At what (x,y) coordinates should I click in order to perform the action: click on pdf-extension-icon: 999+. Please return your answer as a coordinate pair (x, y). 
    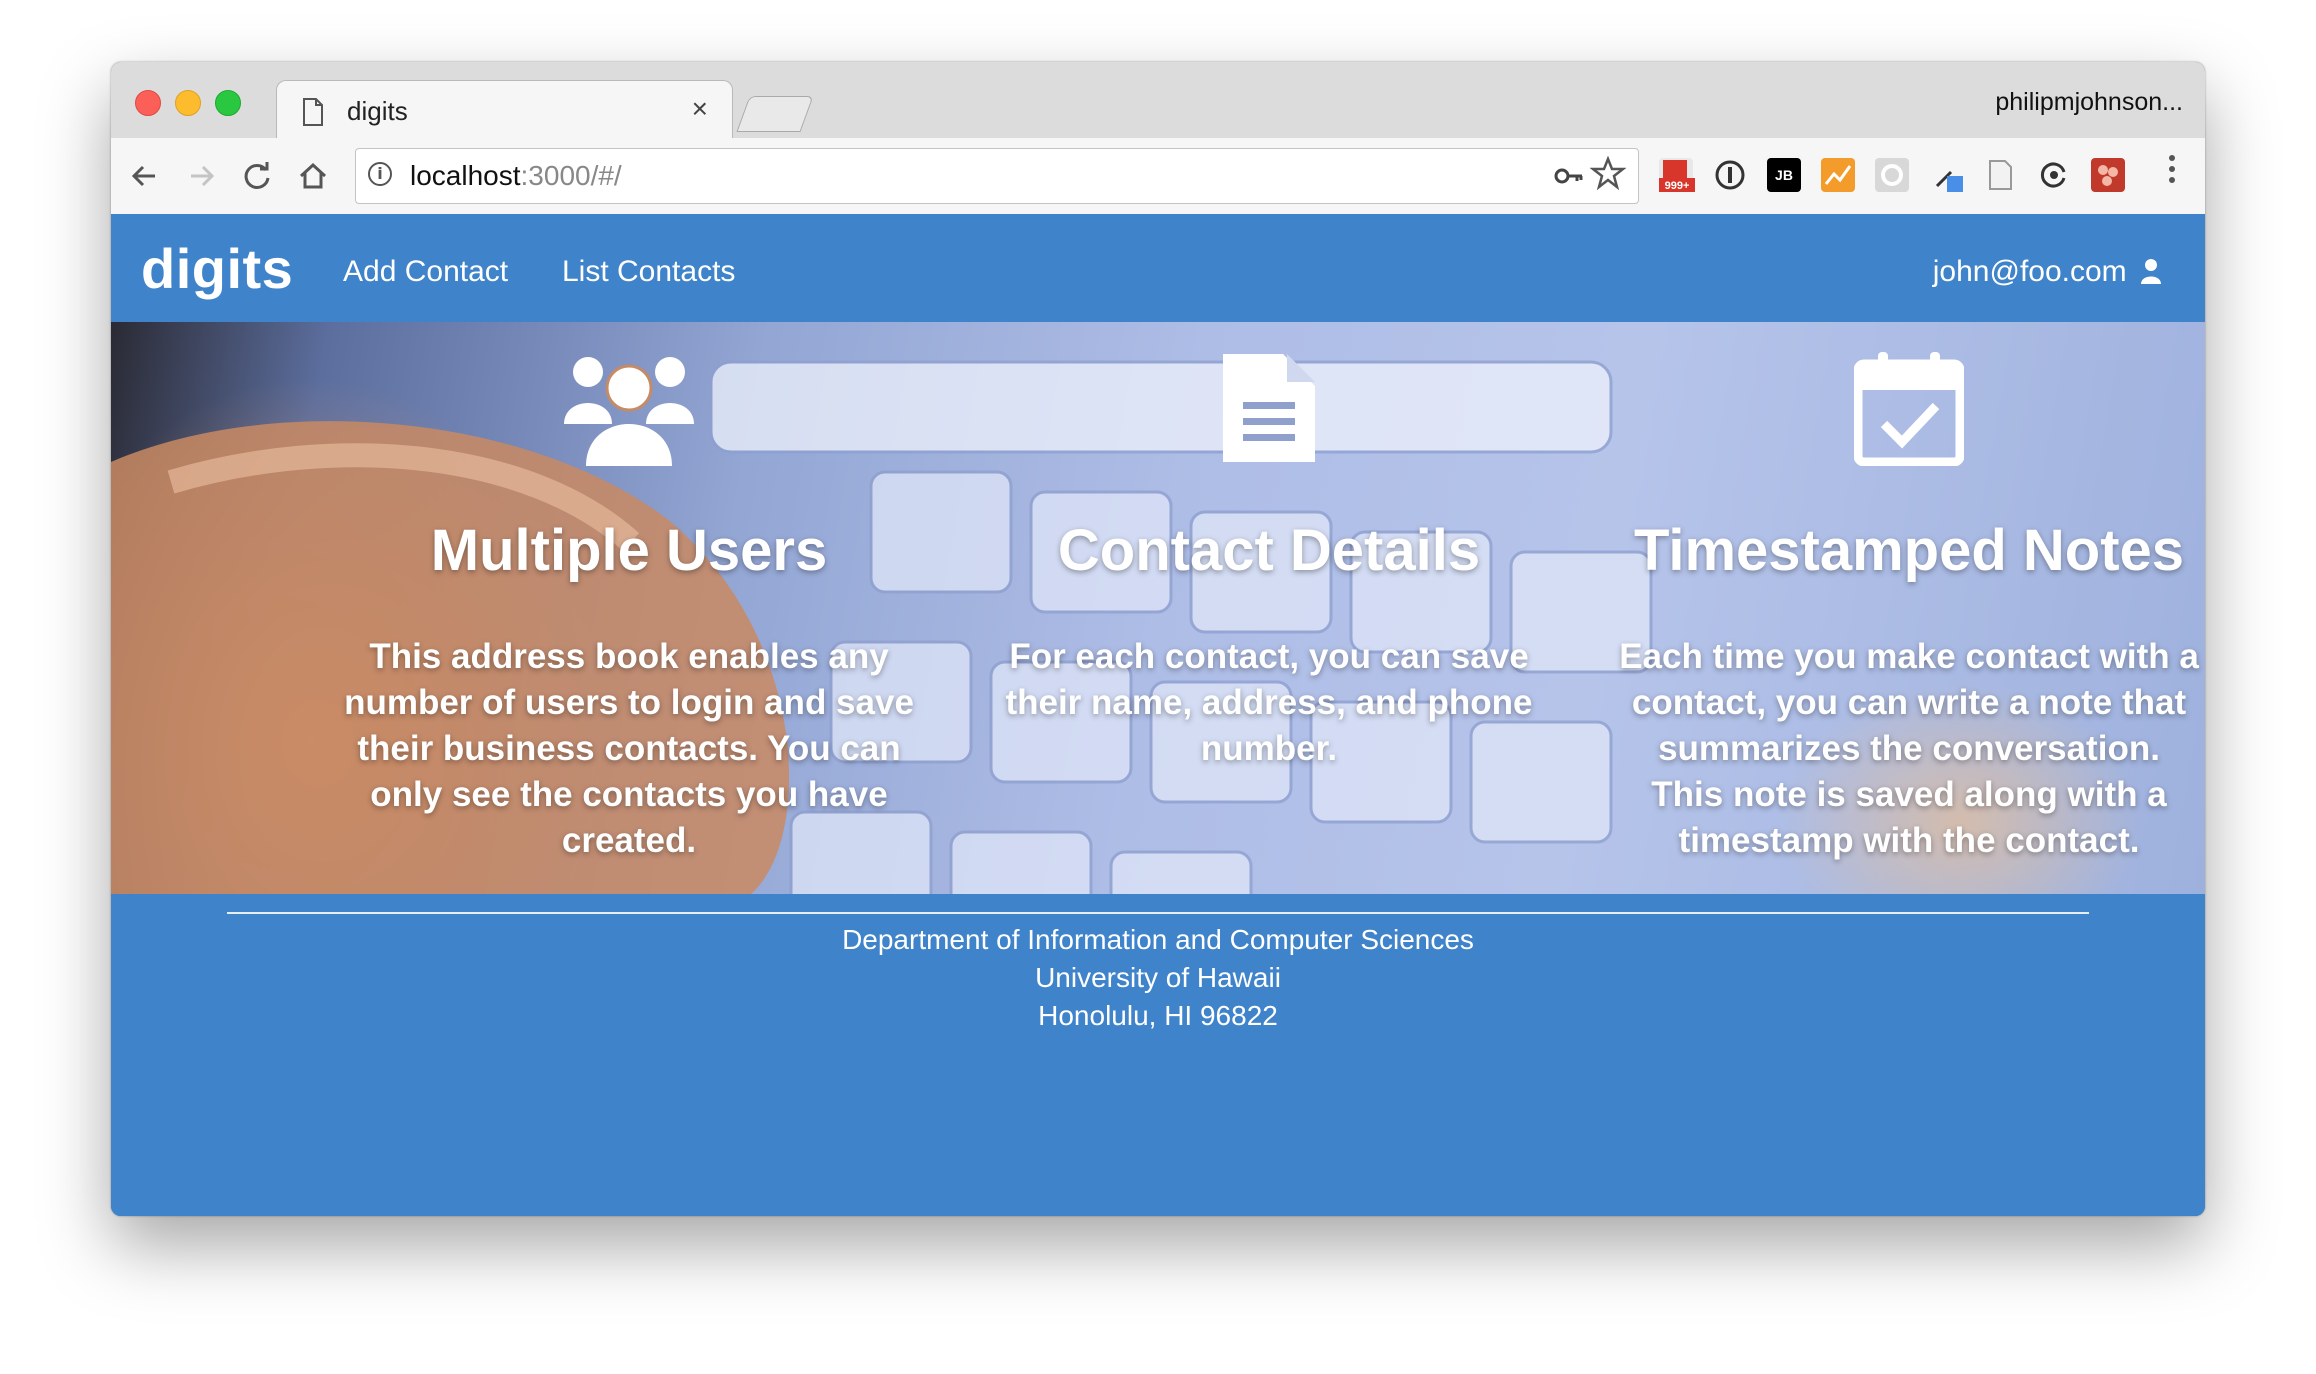
    Looking at the image, I should click on (1677, 175).